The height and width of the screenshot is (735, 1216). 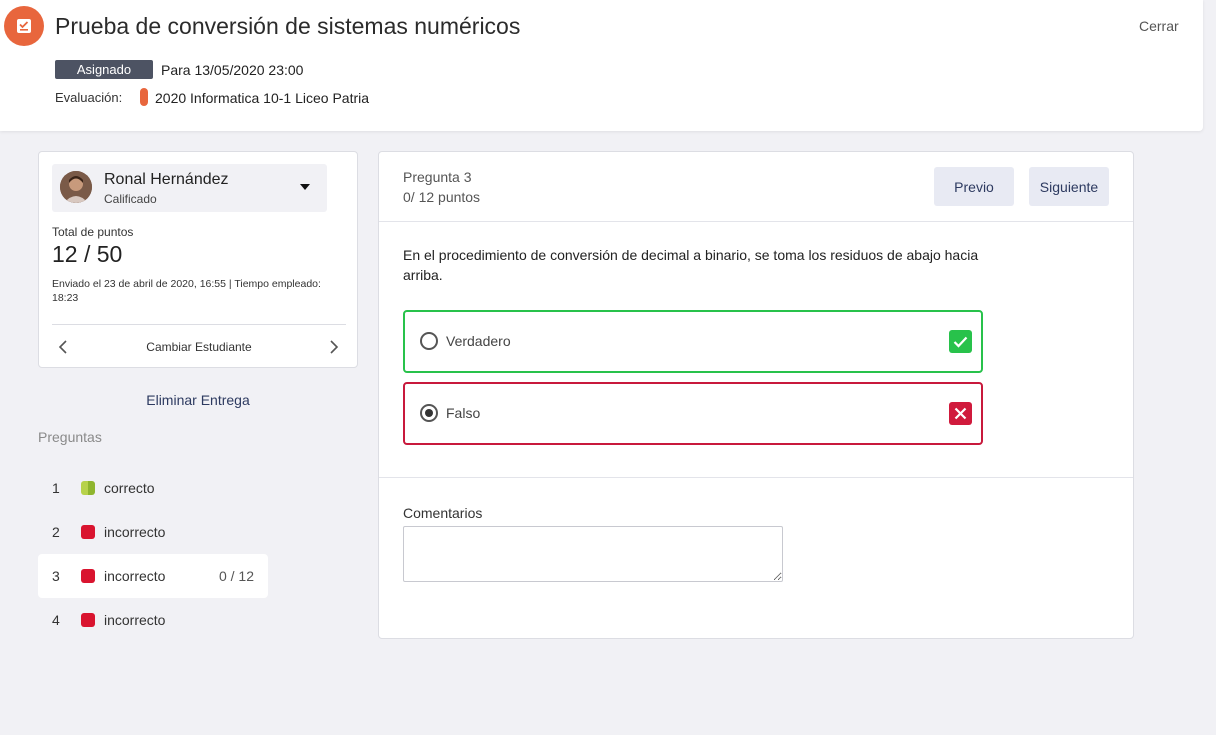 I want to click on student-selector: Ronal Hernández Calificado, so click(x=189, y=188).